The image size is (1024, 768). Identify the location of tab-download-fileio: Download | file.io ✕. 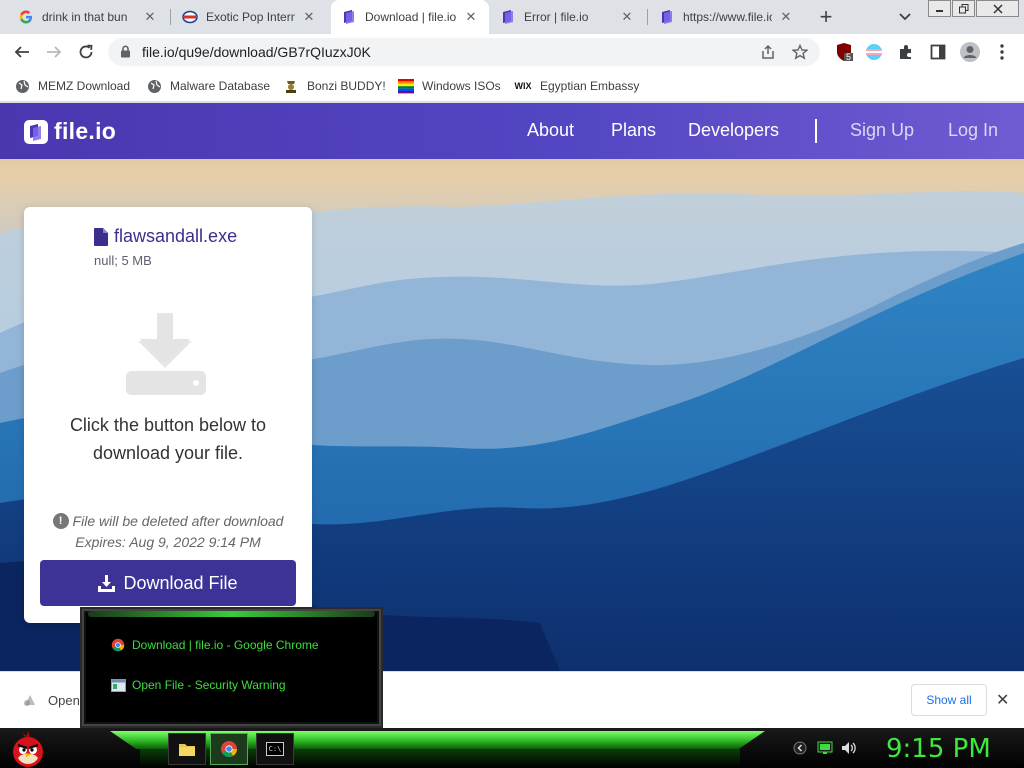
(410, 17).